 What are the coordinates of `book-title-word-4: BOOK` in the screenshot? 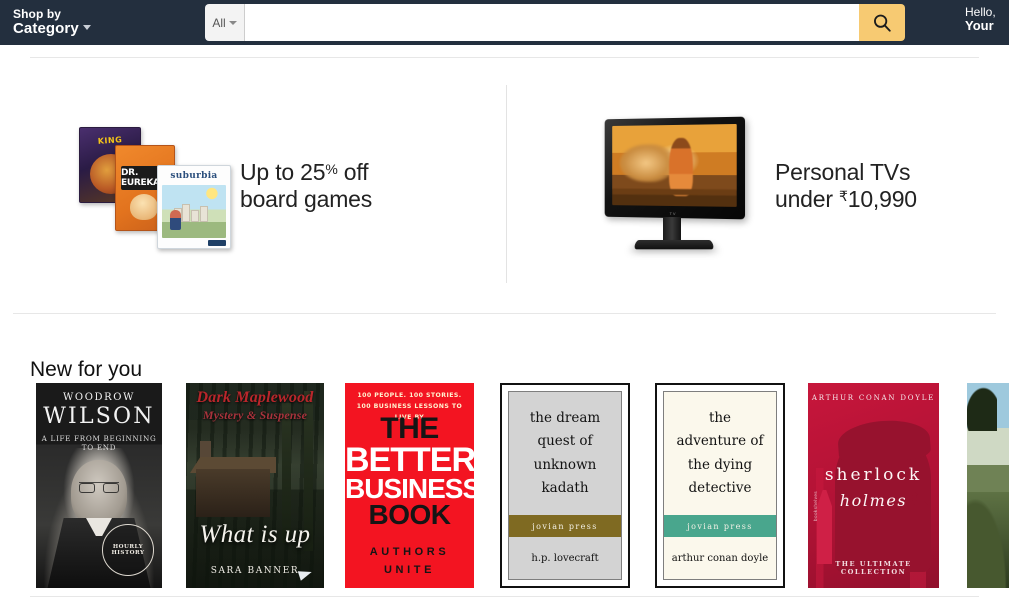 It's located at (410, 515).